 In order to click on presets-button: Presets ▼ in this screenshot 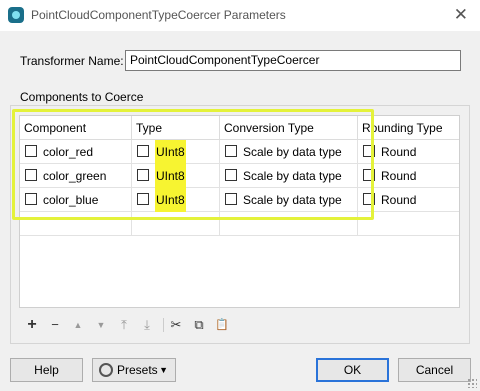, I will do `click(134, 370)`.